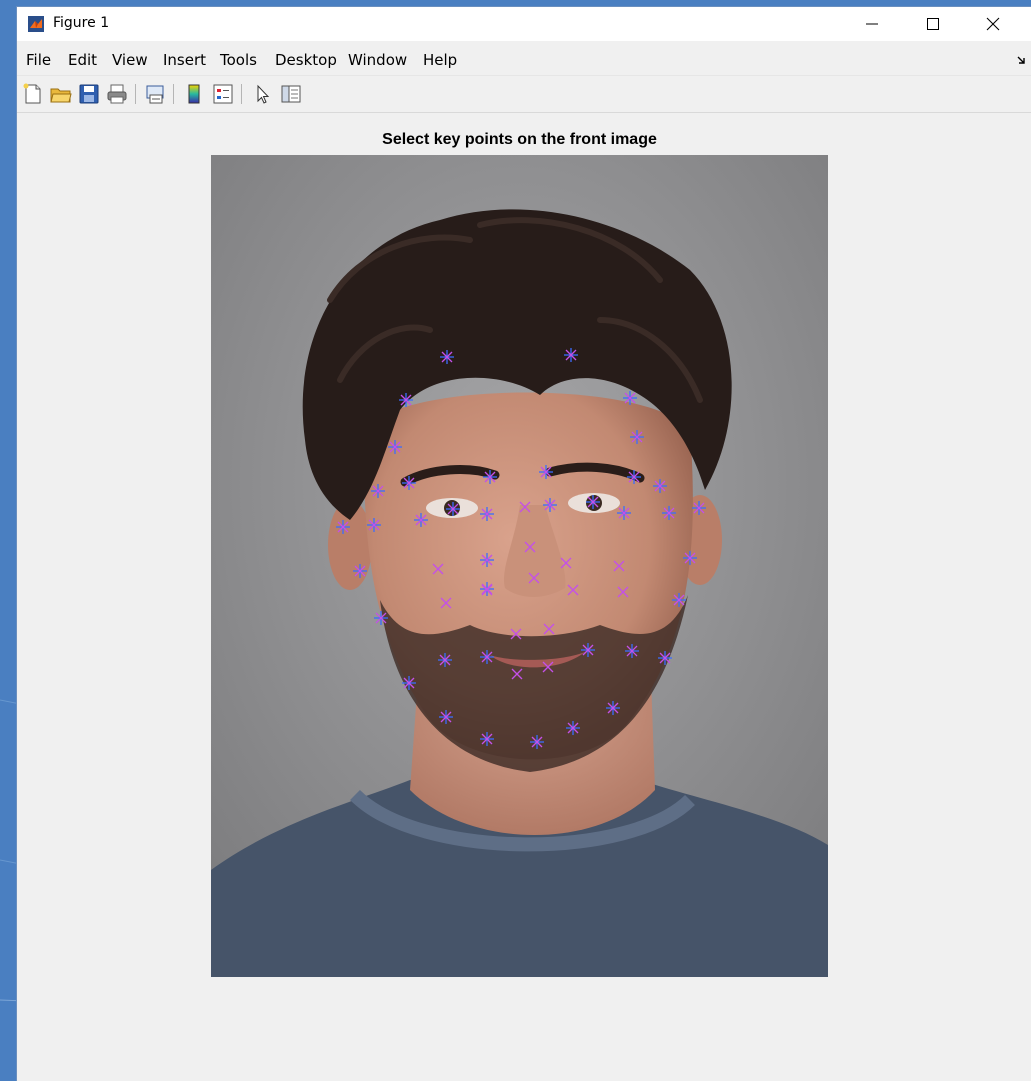  I want to click on link-plot-button, so click(155, 94).